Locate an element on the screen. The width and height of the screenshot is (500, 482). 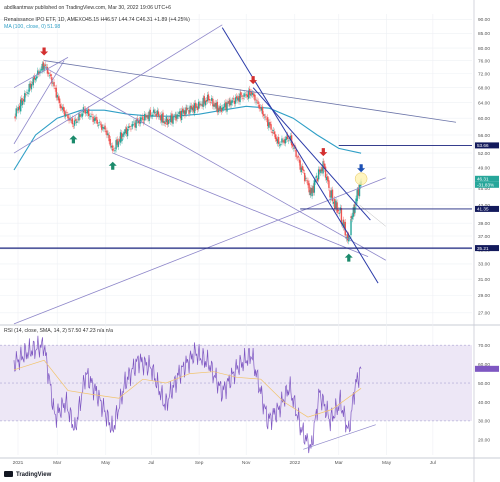
price-tick-label: 37.00 is located at coordinates (484, 237).